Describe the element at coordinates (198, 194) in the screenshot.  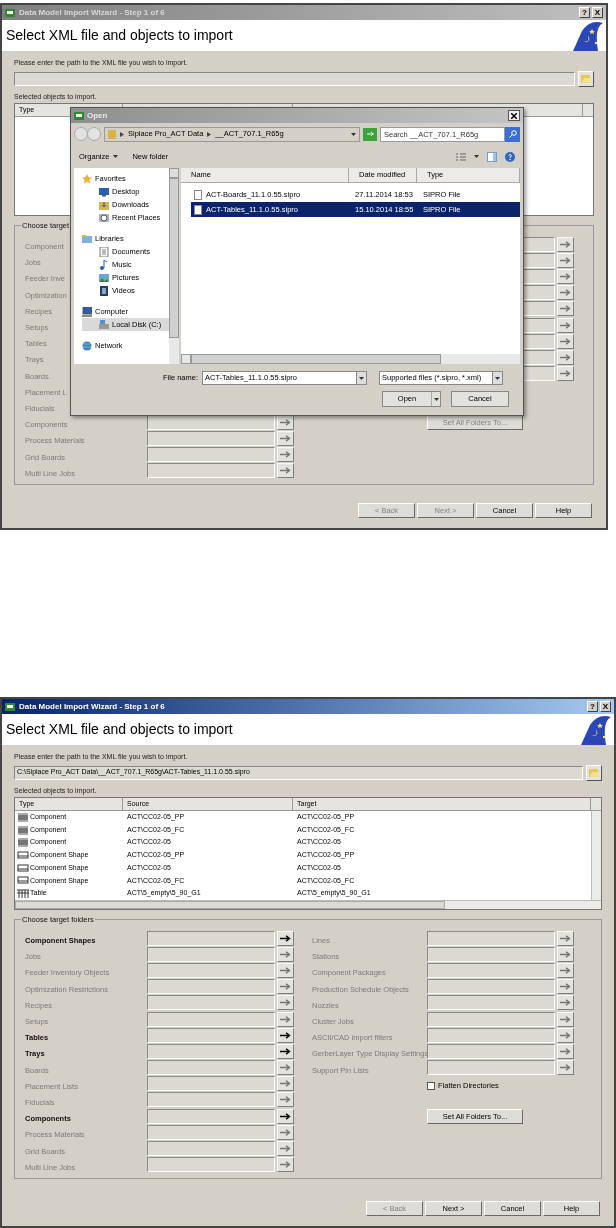
I see `file-icon` at that location.